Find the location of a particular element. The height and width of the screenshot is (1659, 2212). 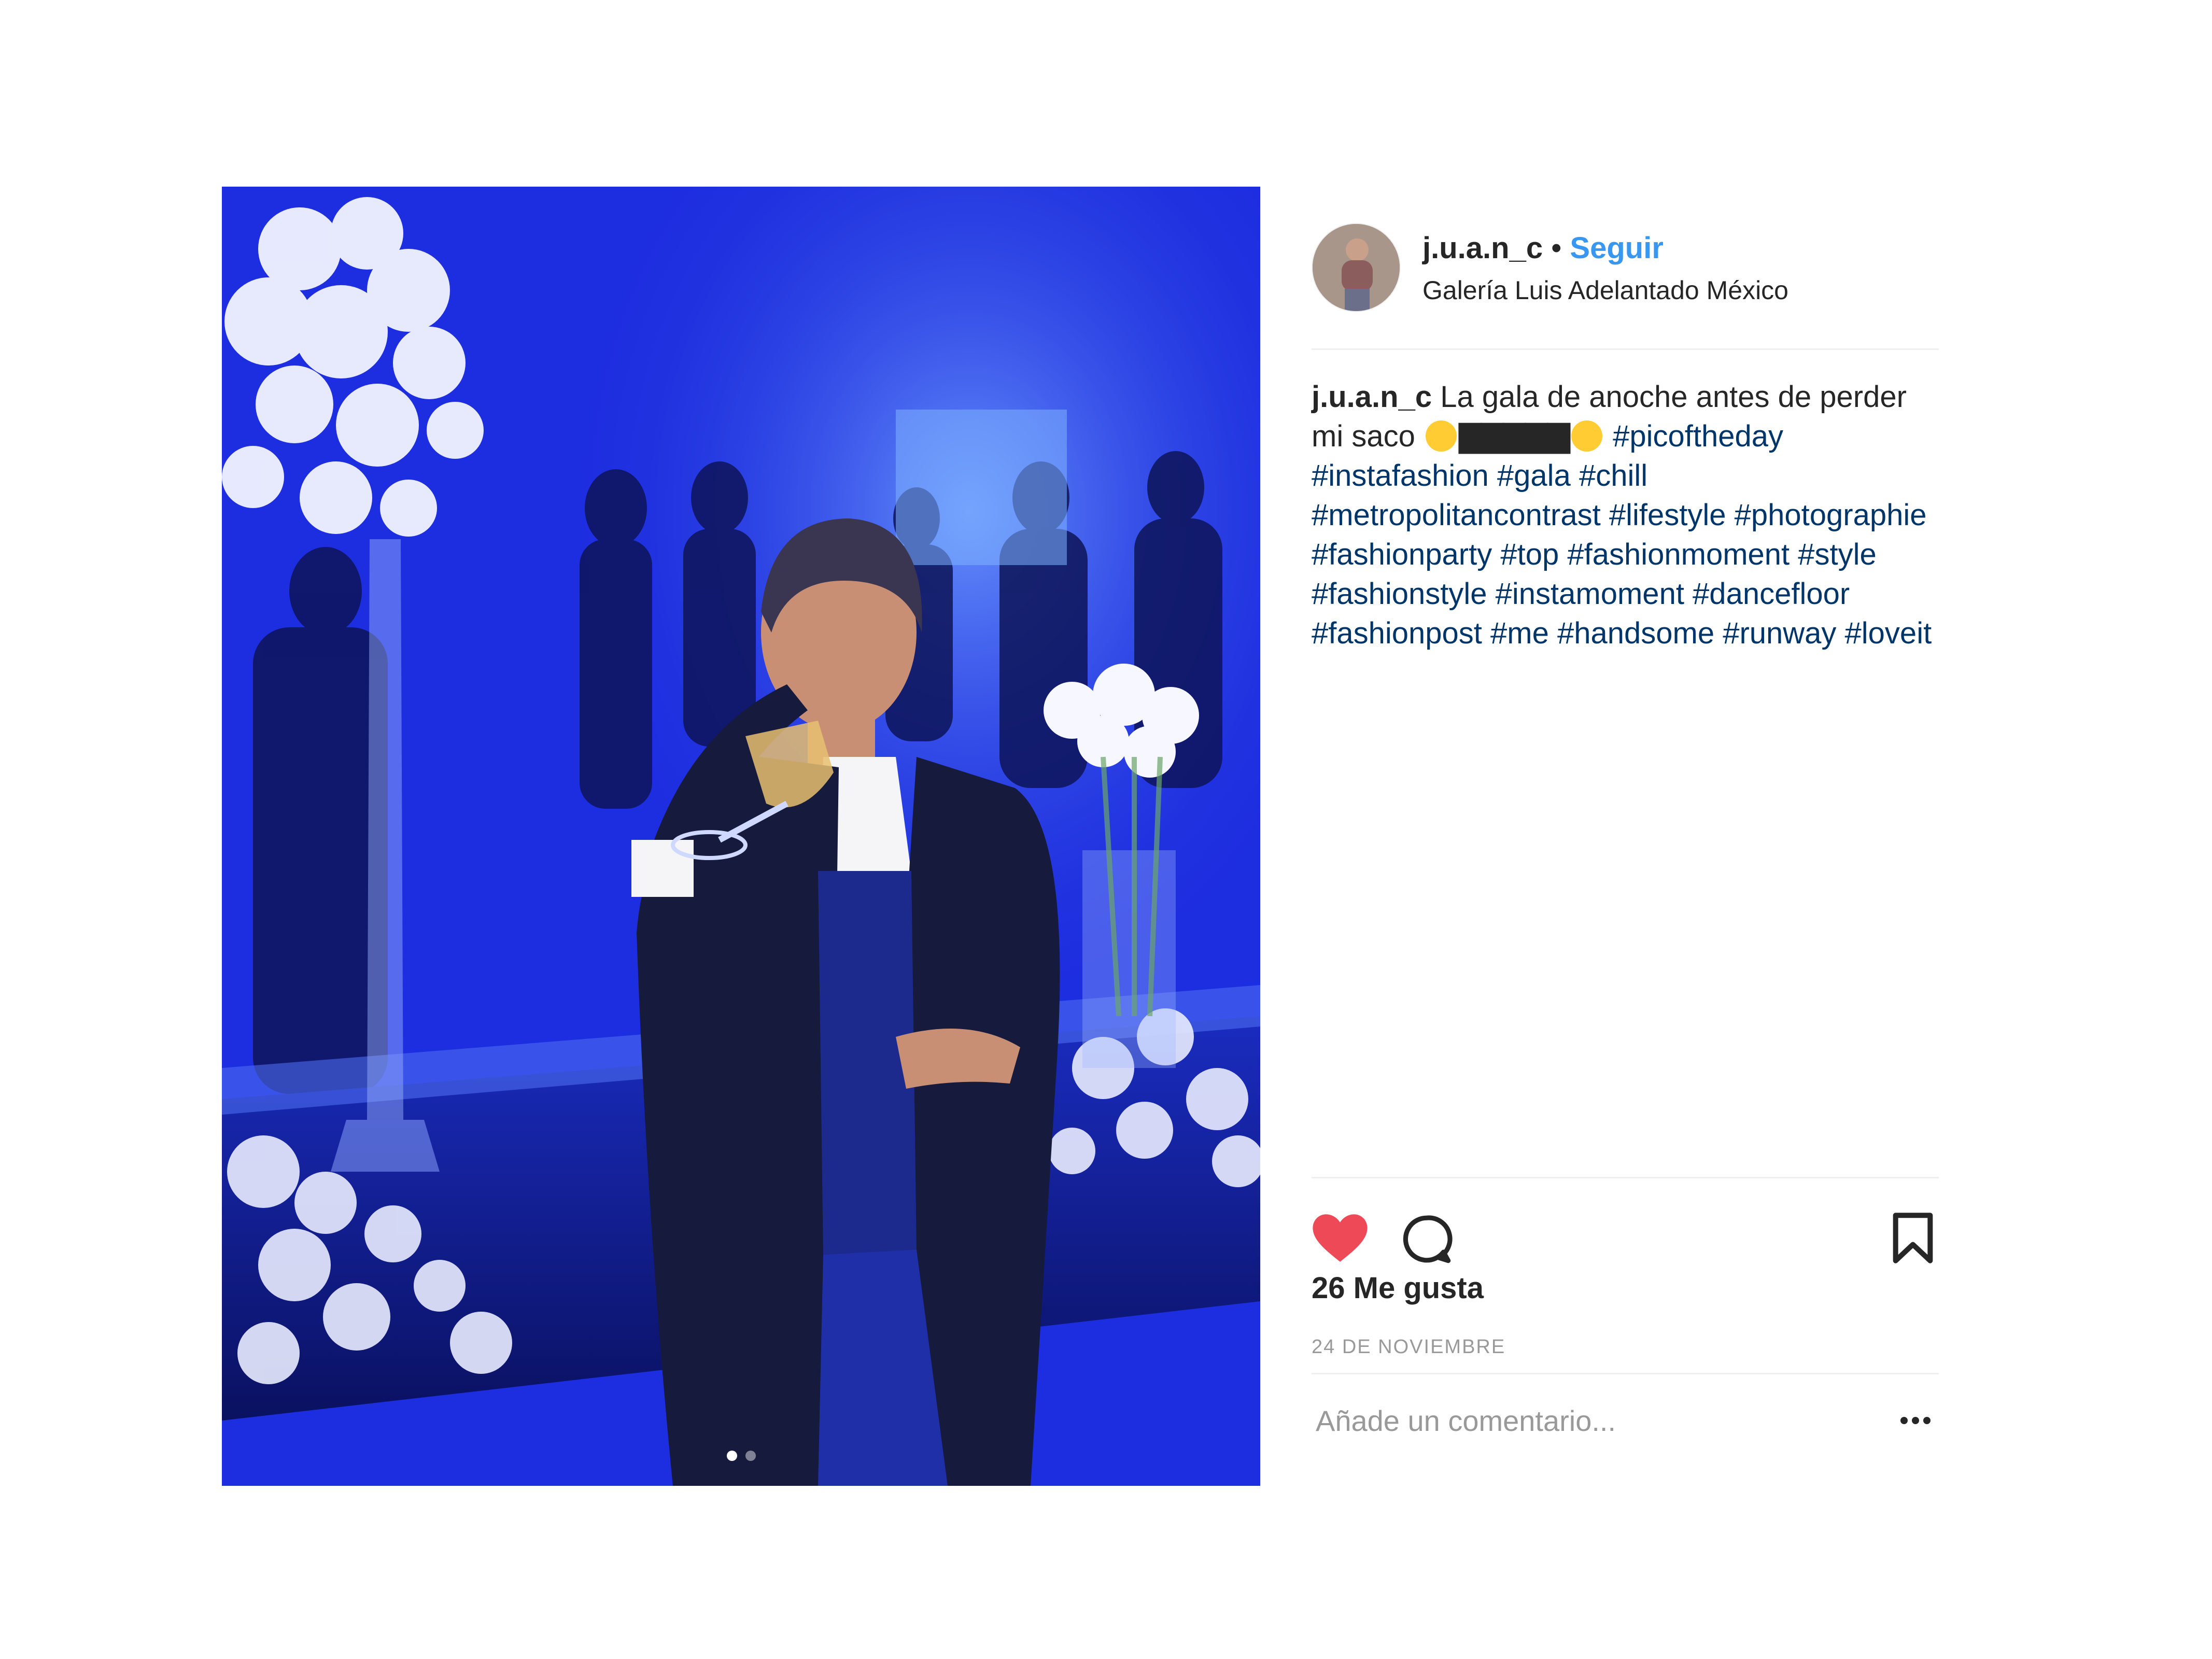

follow-button: Seguir is located at coordinates (1617, 248).